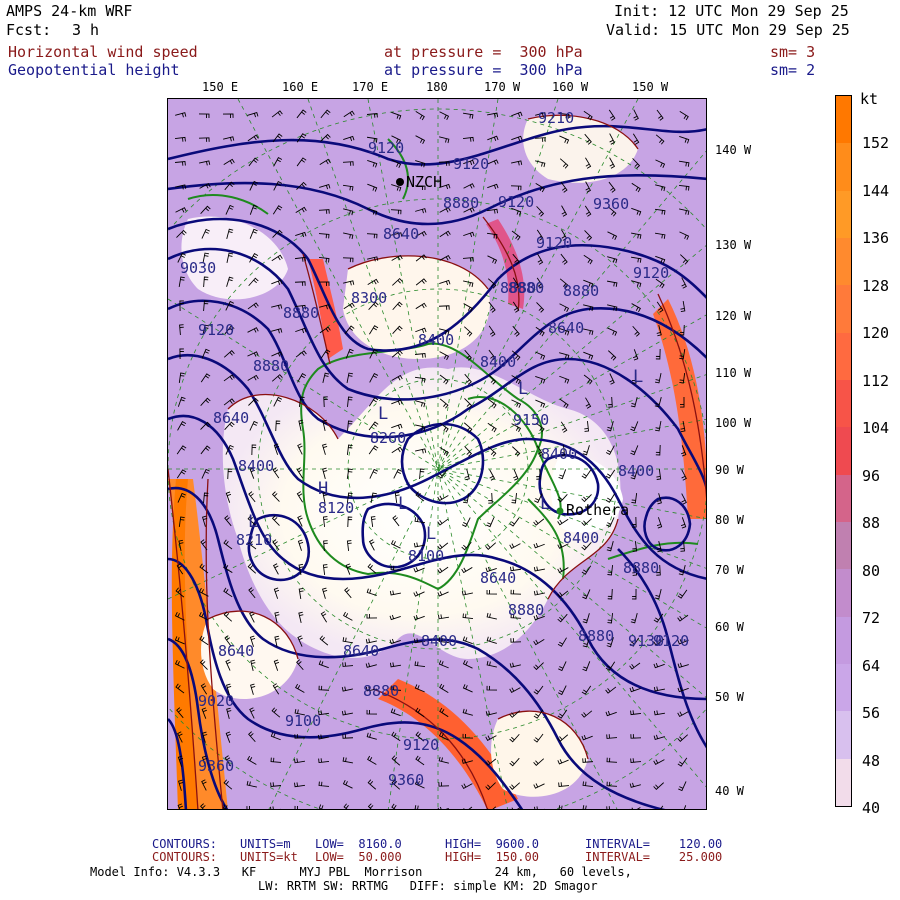  Describe the element at coordinates (729, 520) in the screenshot. I see `lon-label-right: 80 W` at that location.